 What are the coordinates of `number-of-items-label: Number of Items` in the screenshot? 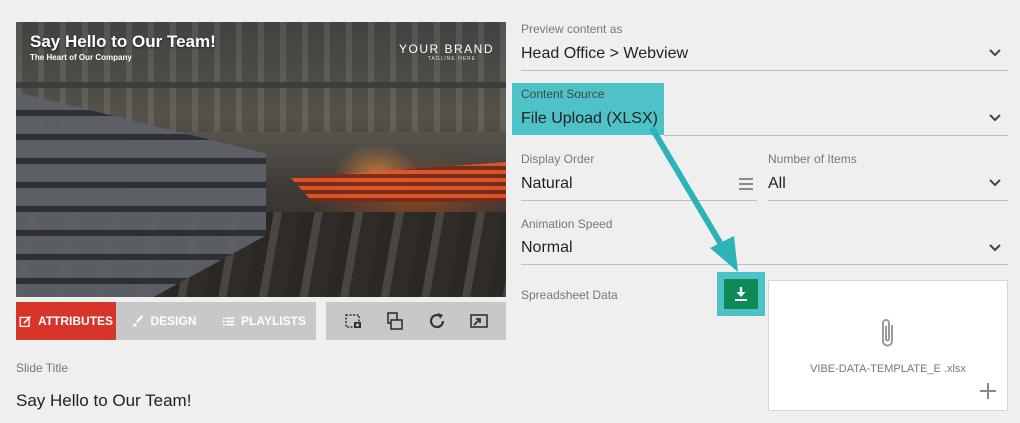 It's located at (812, 159).